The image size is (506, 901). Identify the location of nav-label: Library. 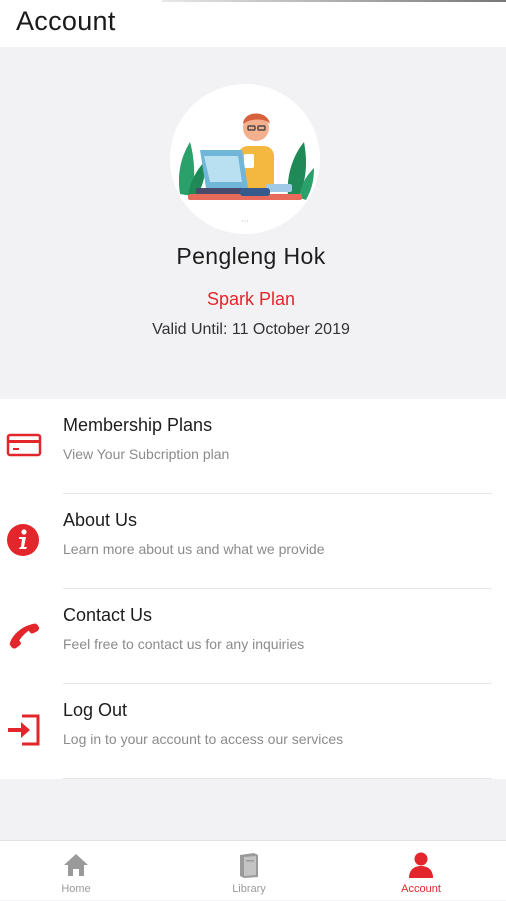
(249, 889).